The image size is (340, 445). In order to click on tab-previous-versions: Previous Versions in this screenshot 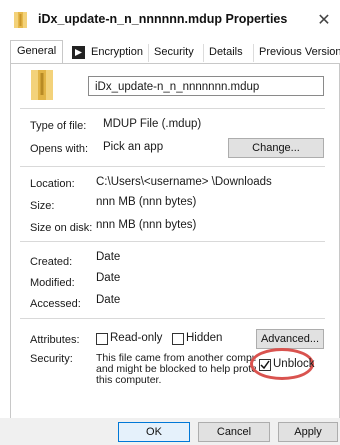, I will do `click(299, 52)`.